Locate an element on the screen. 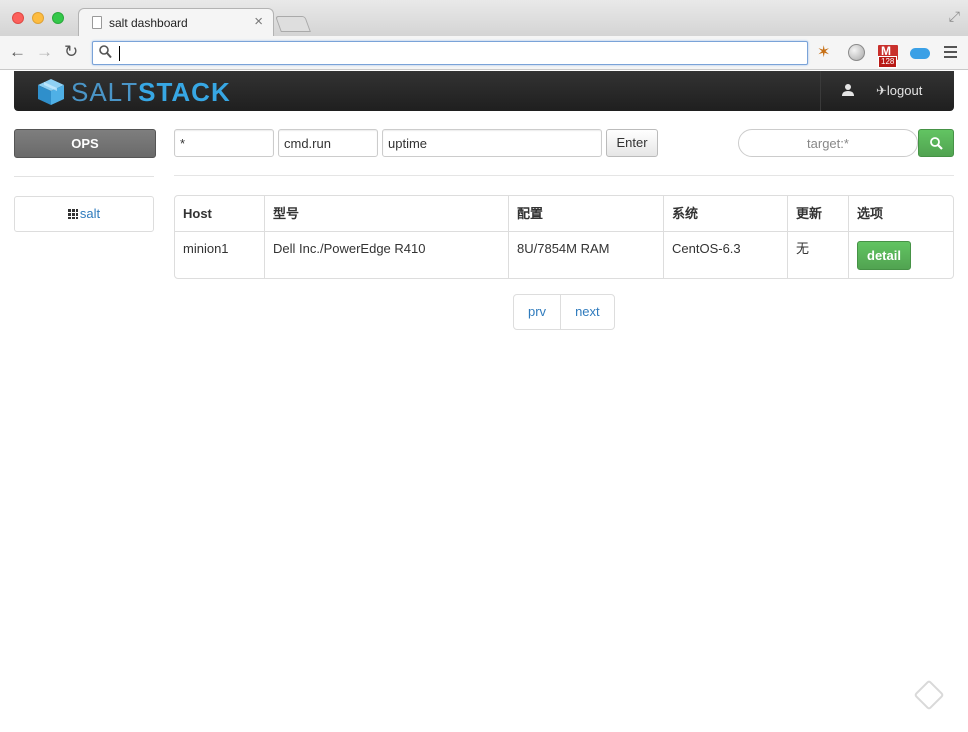 The image size is (968, 732). navbar-divider is located at coordinates (820, 91).